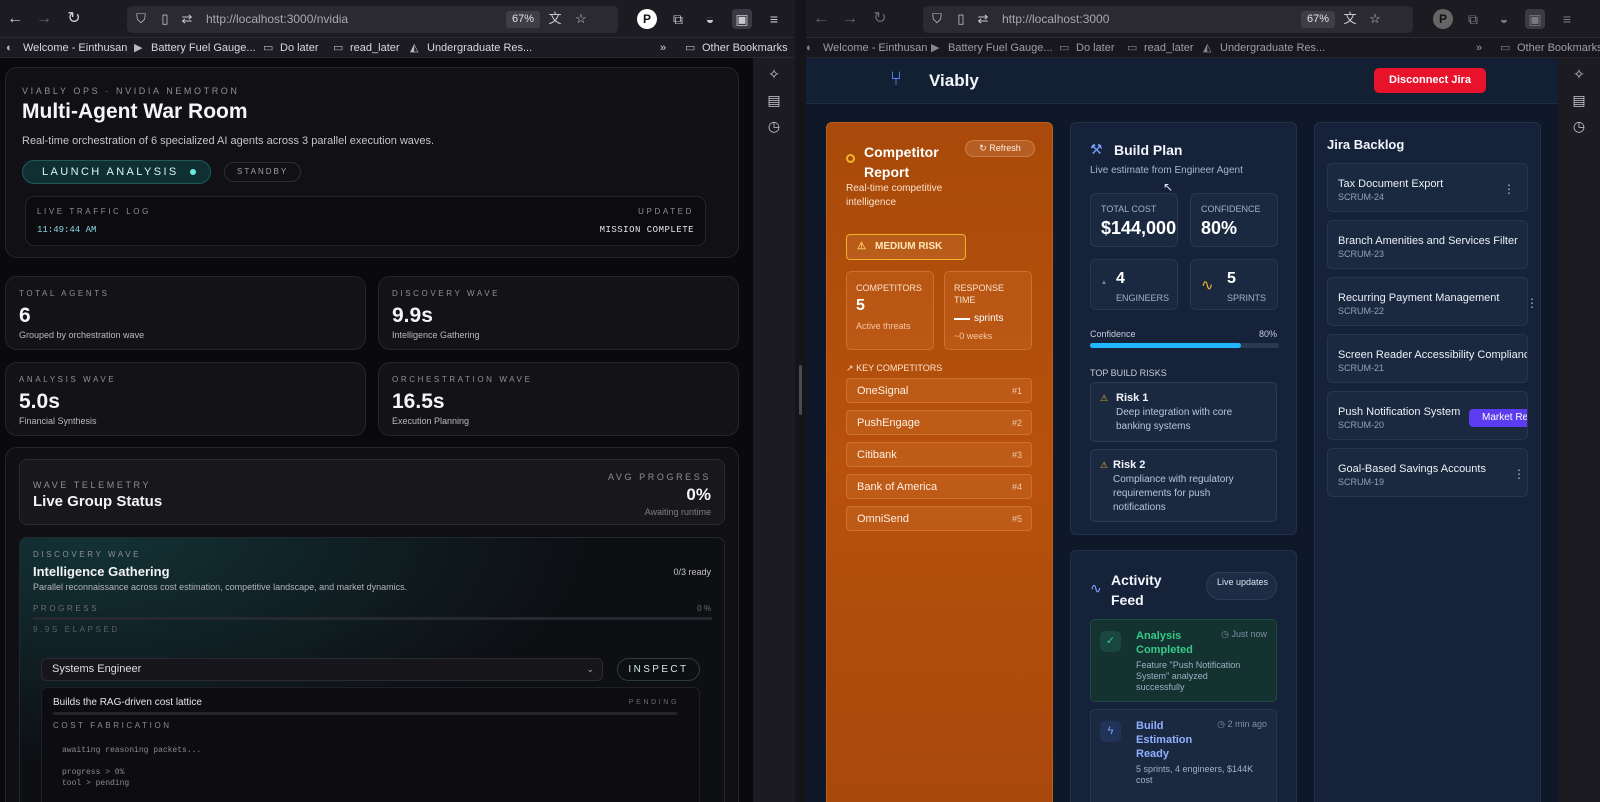 The height and width of the screenshot is (802, 1600). What do you see at coordinates (1096, 149) in the screenshot?
I see `hammer-icon: ⚒` at bounding box center [1096, 149].